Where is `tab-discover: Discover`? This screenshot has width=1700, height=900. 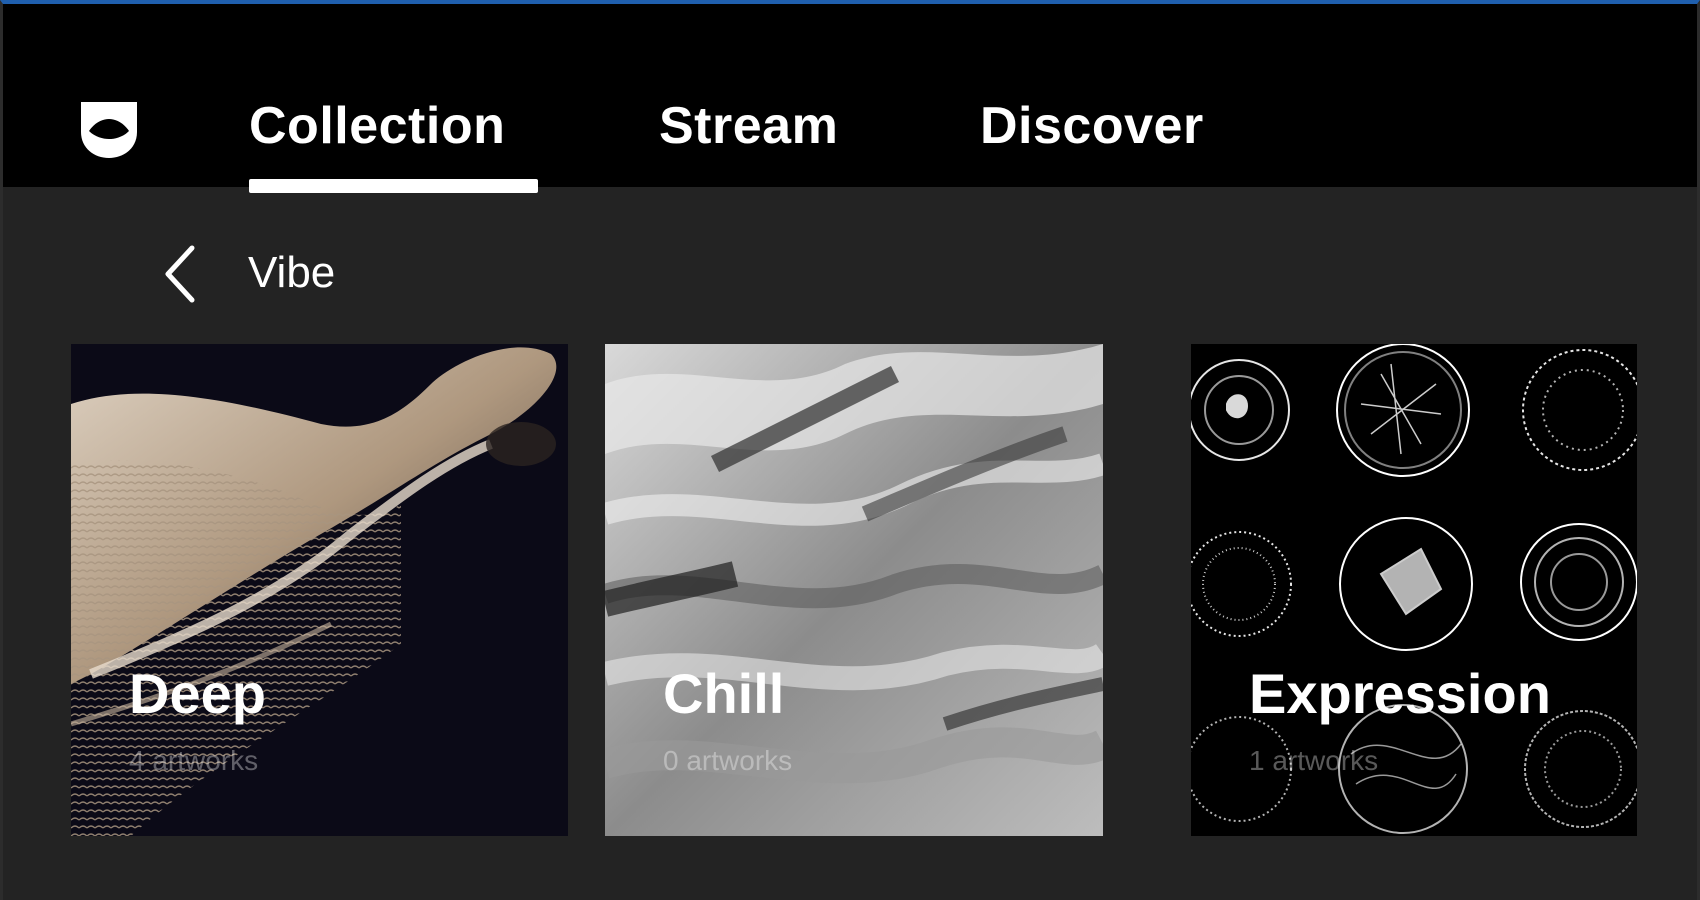 tab-discover: Discover is located at coordinates (1092, 141).